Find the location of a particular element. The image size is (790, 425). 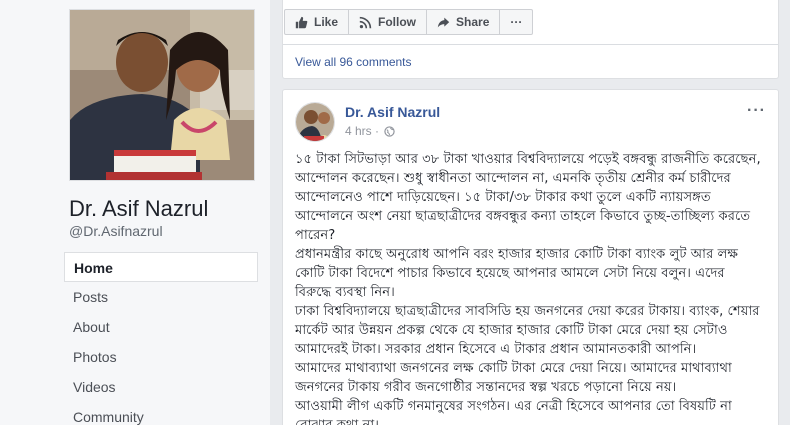

share-button: Share is located at coordinates (463, 22).